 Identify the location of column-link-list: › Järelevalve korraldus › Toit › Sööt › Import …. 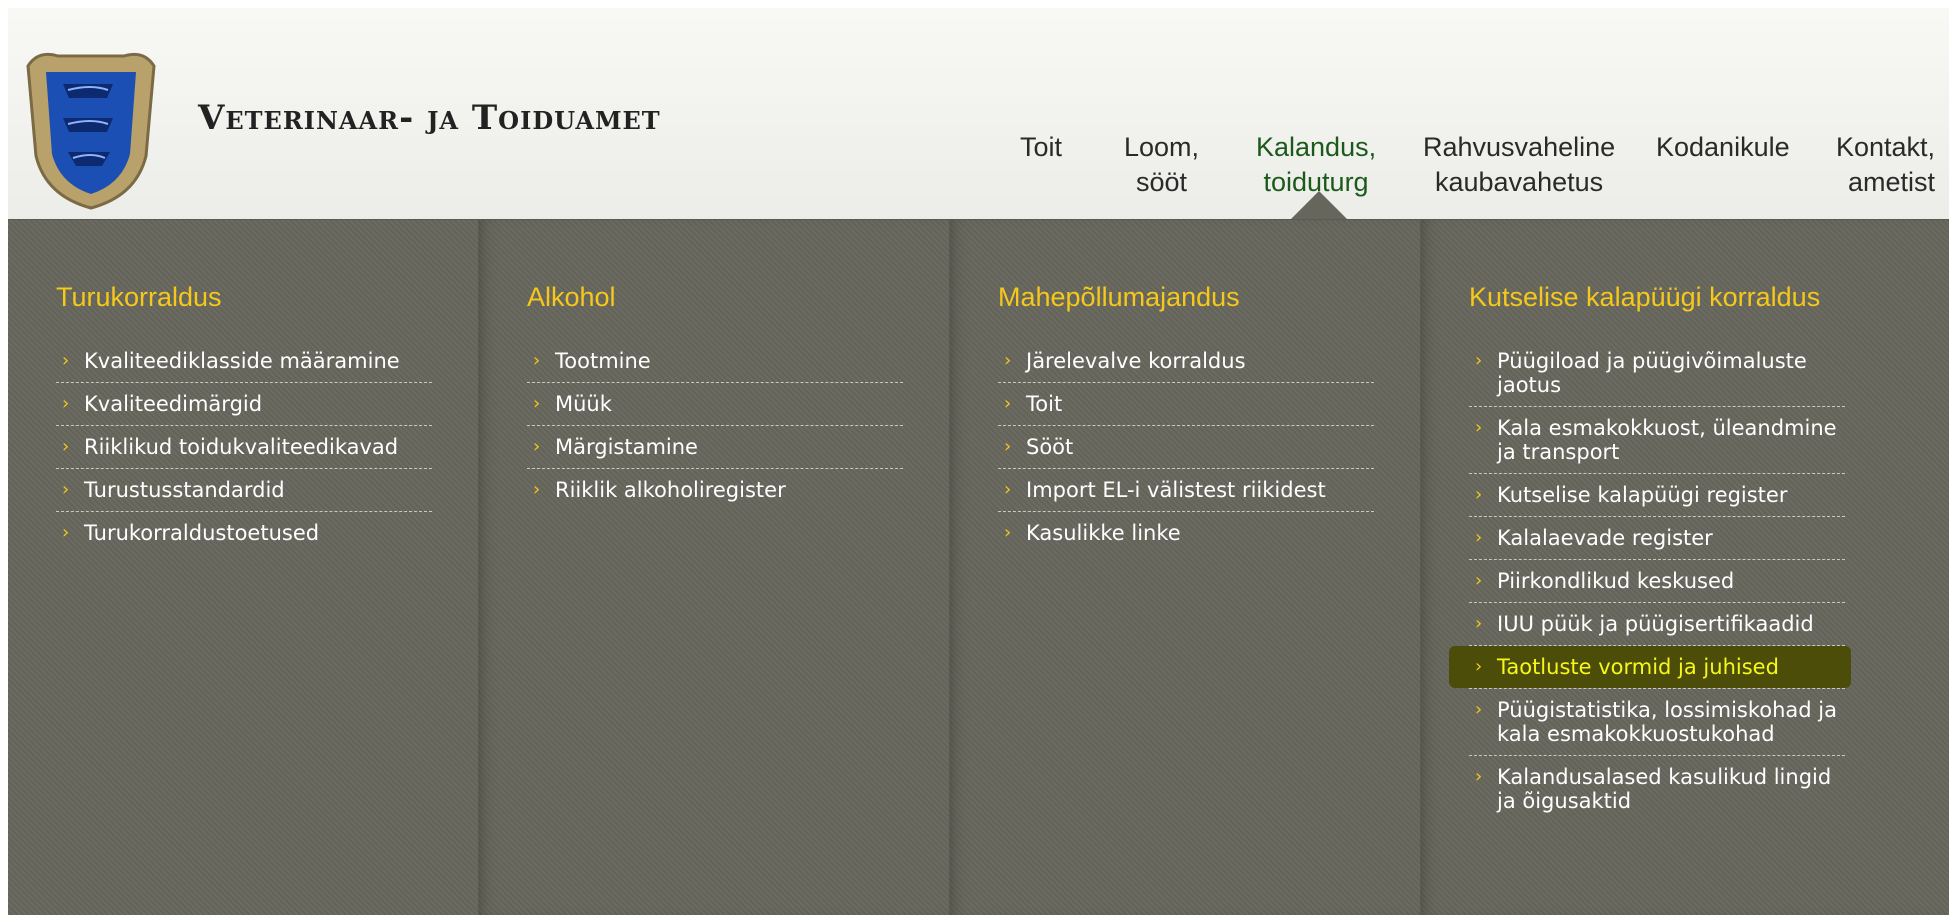
(1186, 447).